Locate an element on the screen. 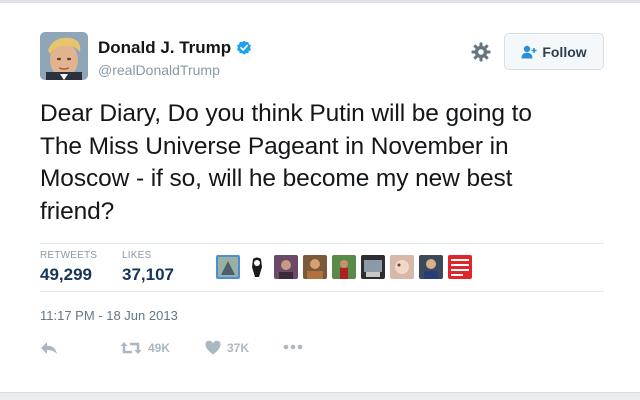 Image resolution: width=640 pixels, height=400 pixels. settings-icon is located at coordinates (481, 52).